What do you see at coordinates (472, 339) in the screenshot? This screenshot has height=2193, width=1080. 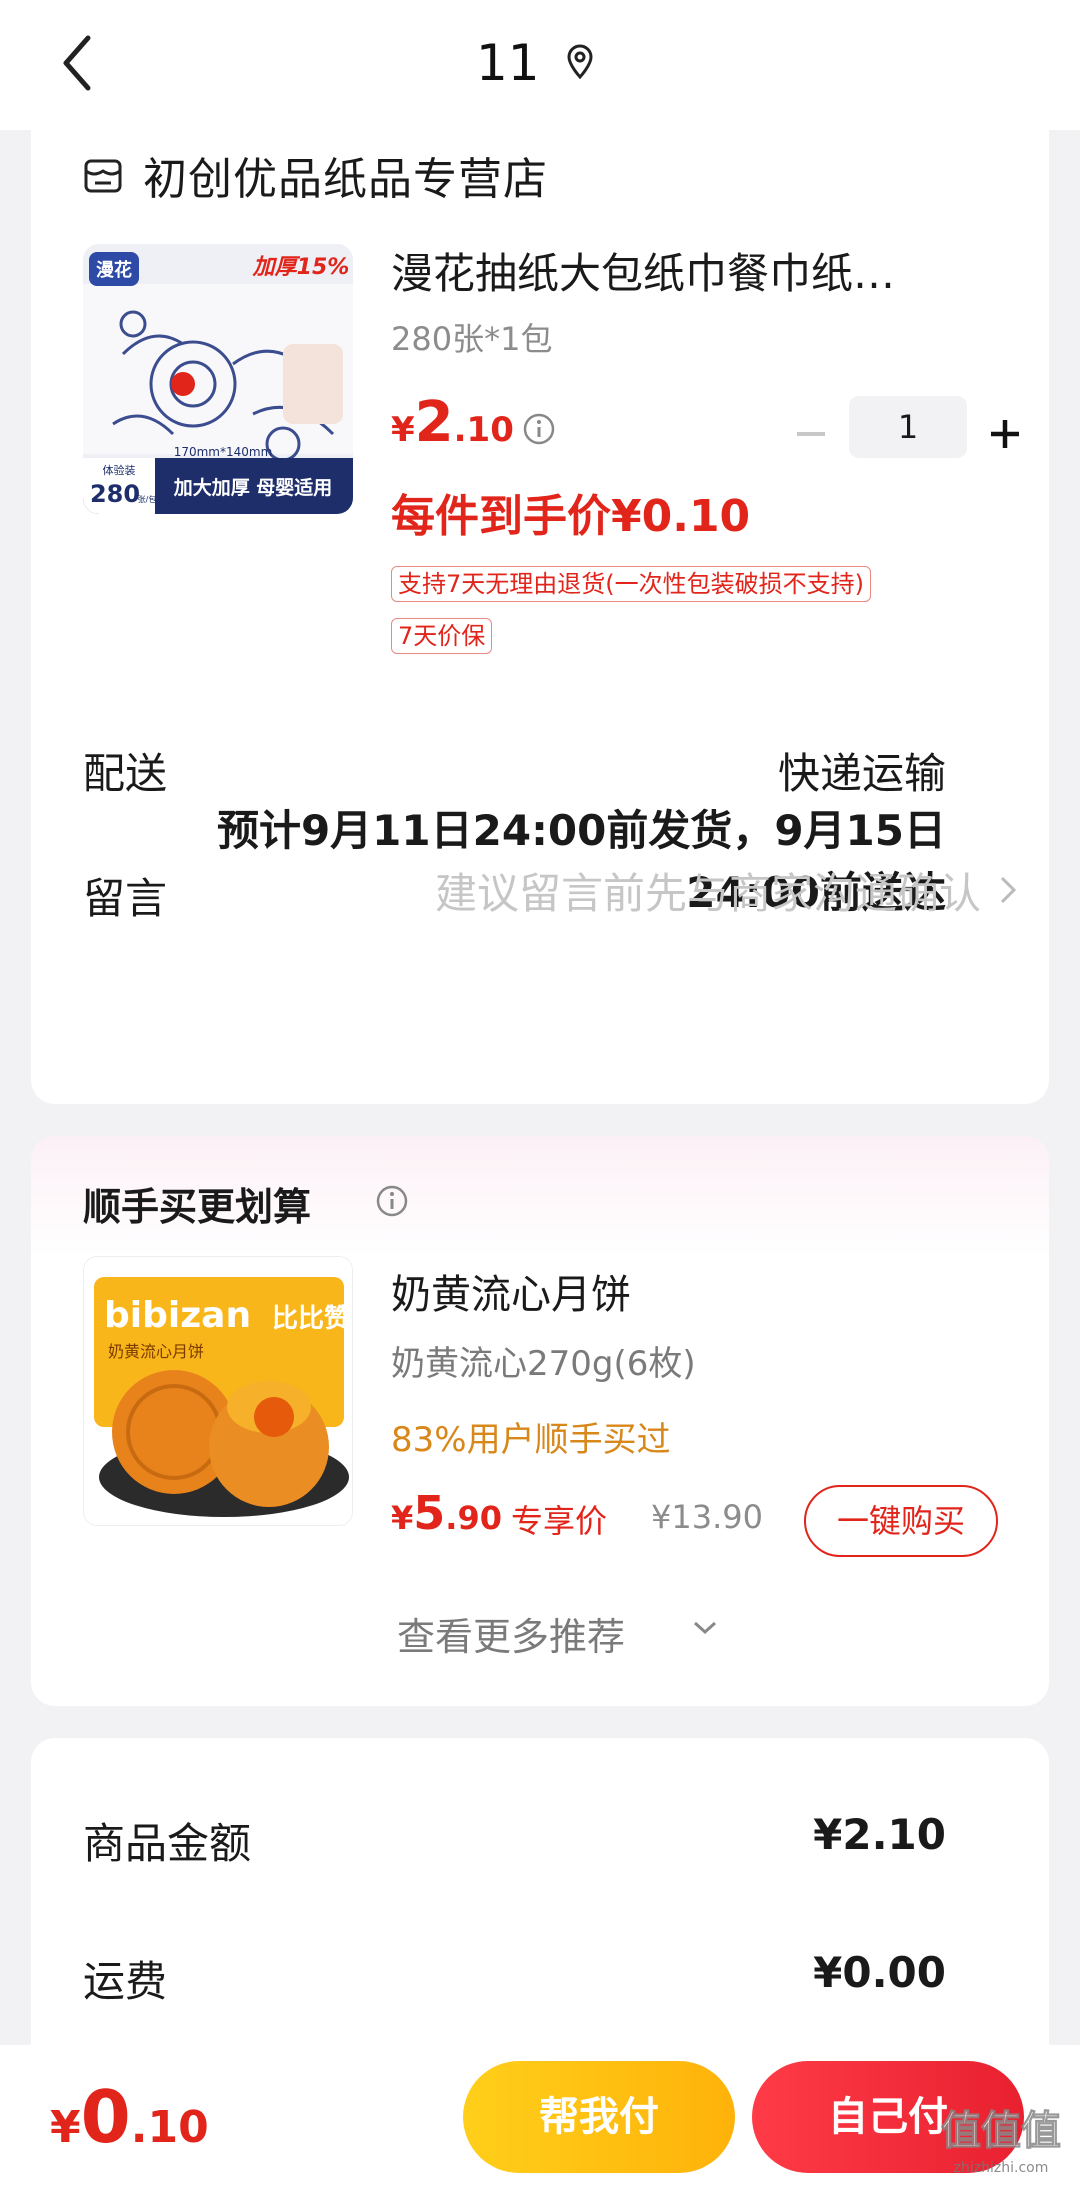 I see `product-spec: 280张*1包` at bounding box center [472, 339].